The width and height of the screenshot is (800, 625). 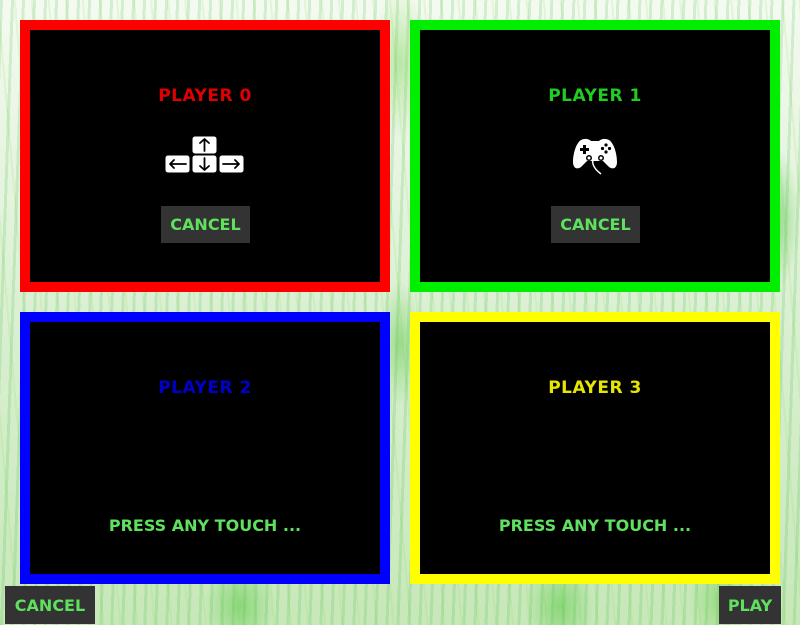 I want to click on arrow-keys-icon, so click(x=204, y=157).